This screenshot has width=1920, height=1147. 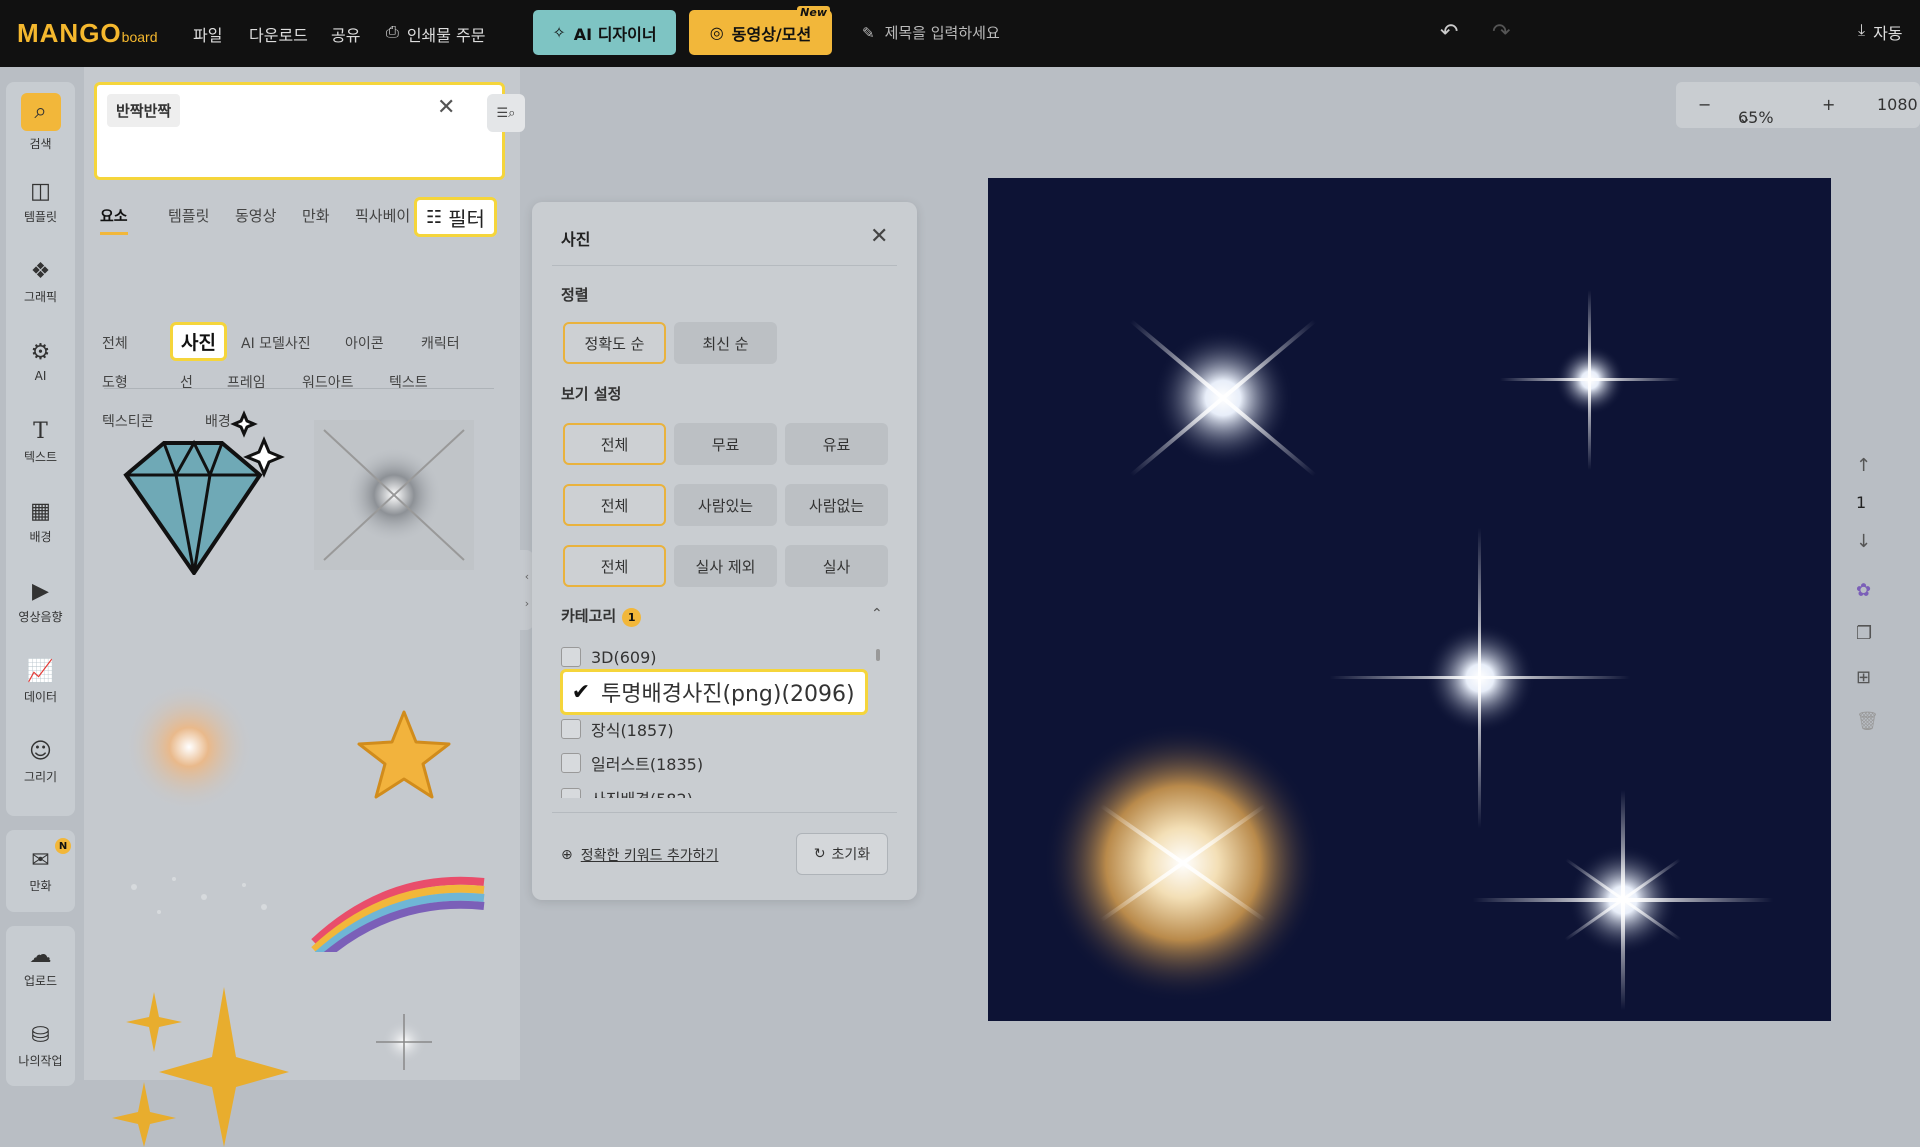 What do you see at coordinates (716, 32) in the screenshot?
I see `motion-icon: ◎` at bounding box center [716, 32].